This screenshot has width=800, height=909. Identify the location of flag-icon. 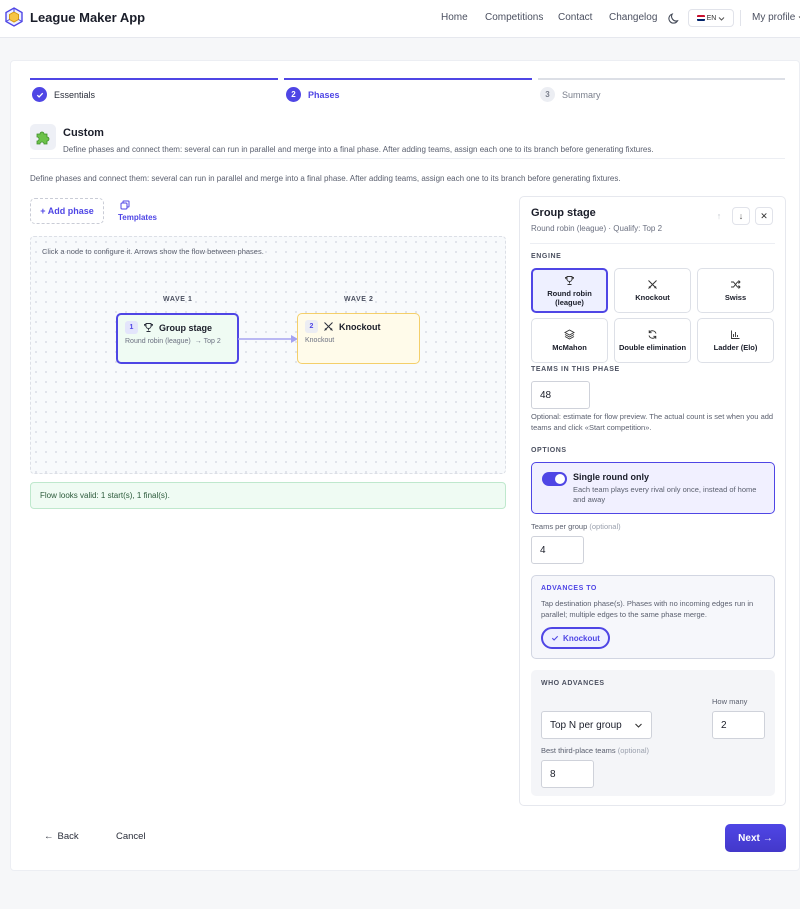
(700, 18).